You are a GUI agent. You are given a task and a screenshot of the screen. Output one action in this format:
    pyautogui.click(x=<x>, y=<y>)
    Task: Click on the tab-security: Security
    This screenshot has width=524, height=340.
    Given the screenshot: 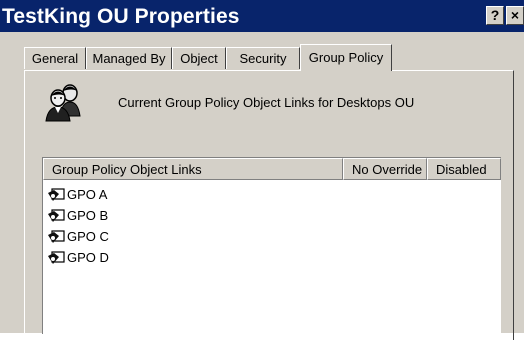 What is the action you would take?
    pyautogui.click(x=263, y=58)
    